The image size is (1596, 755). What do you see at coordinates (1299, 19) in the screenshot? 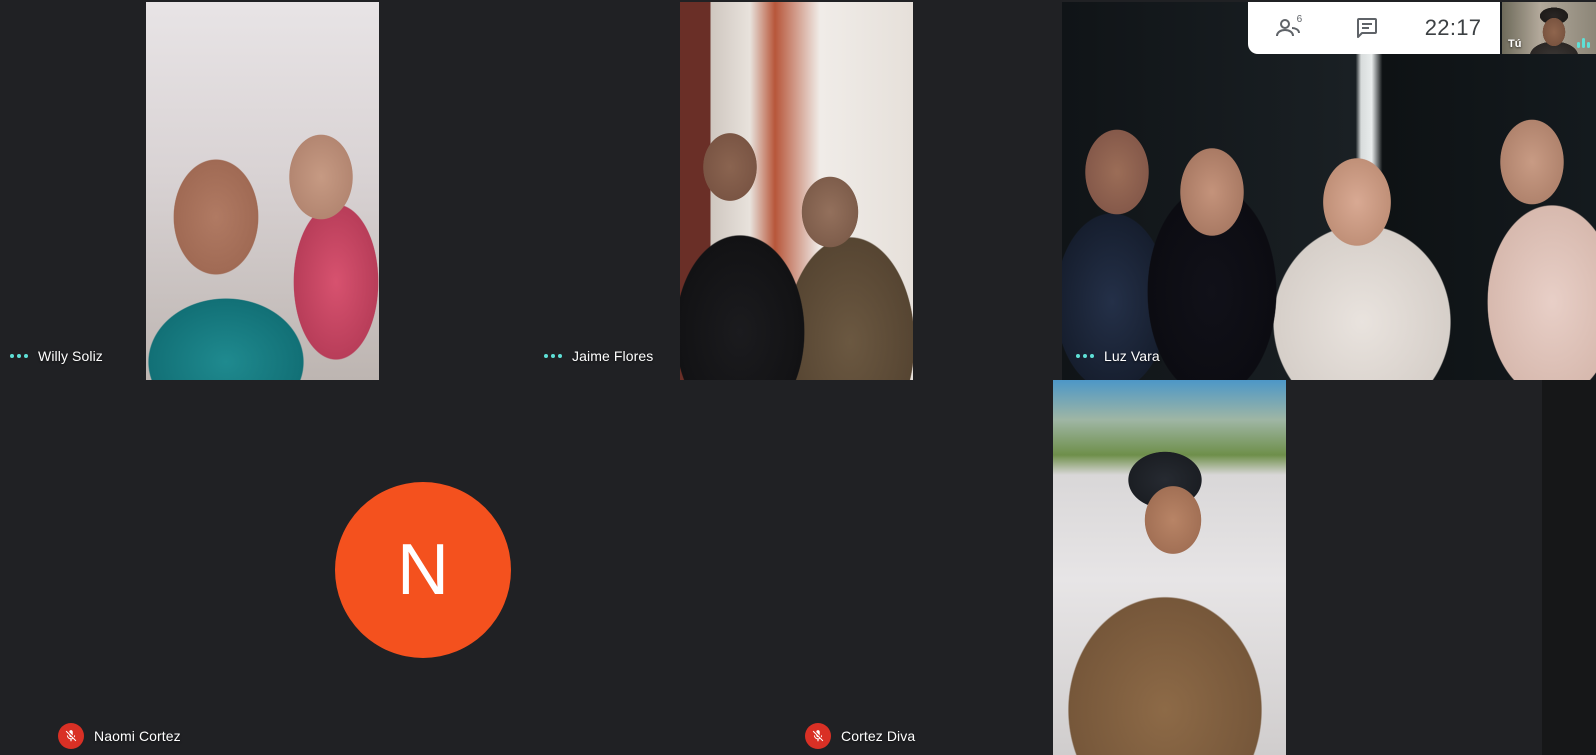
I see `participant-count: 6` at bounding box center [1299, 19].